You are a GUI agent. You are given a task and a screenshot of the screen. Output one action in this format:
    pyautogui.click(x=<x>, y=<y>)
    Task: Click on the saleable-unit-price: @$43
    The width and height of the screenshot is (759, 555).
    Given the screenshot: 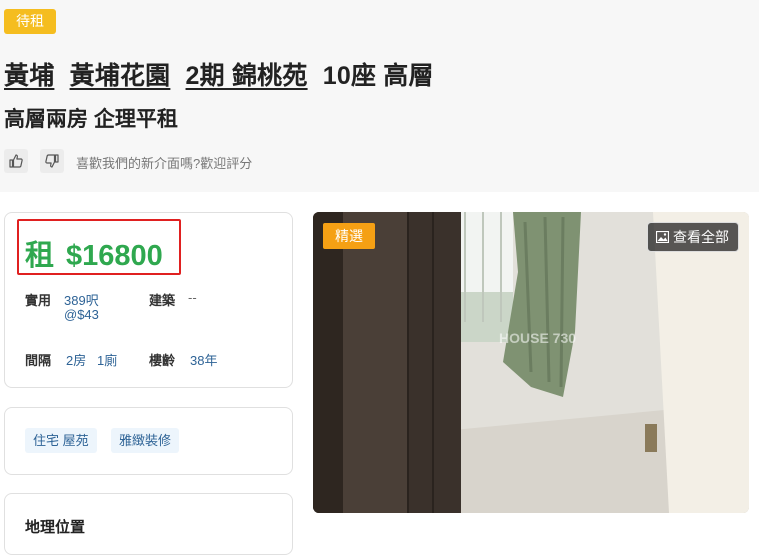 What is the action you would take?
    pyautogui.click(x=81, y=314)
    